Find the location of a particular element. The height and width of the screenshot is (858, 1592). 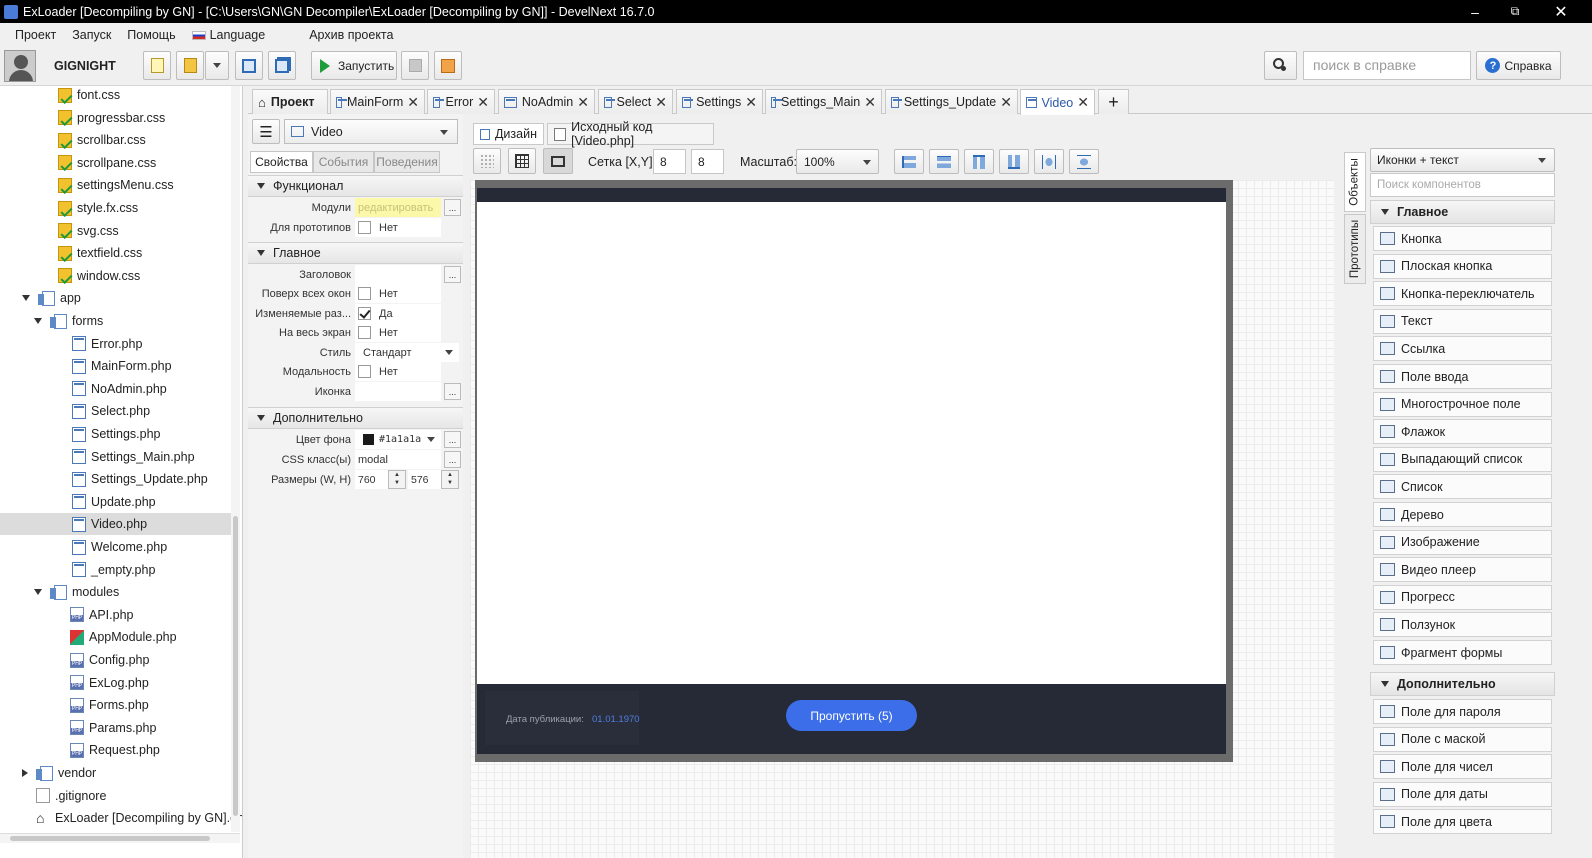

palette-item: Кнопка-переключатель is located at coordinates (1462, 294).